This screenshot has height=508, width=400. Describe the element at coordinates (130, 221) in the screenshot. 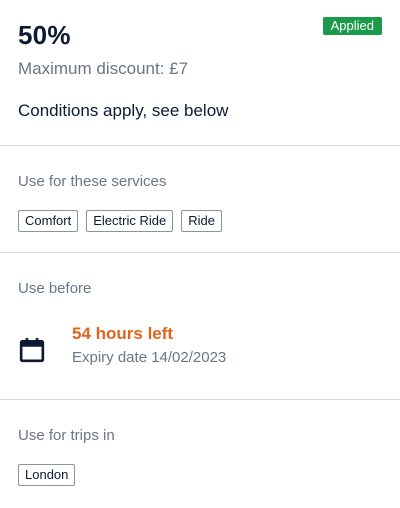

I see `service-tag-electric-ride: Electric Ride` at that location.